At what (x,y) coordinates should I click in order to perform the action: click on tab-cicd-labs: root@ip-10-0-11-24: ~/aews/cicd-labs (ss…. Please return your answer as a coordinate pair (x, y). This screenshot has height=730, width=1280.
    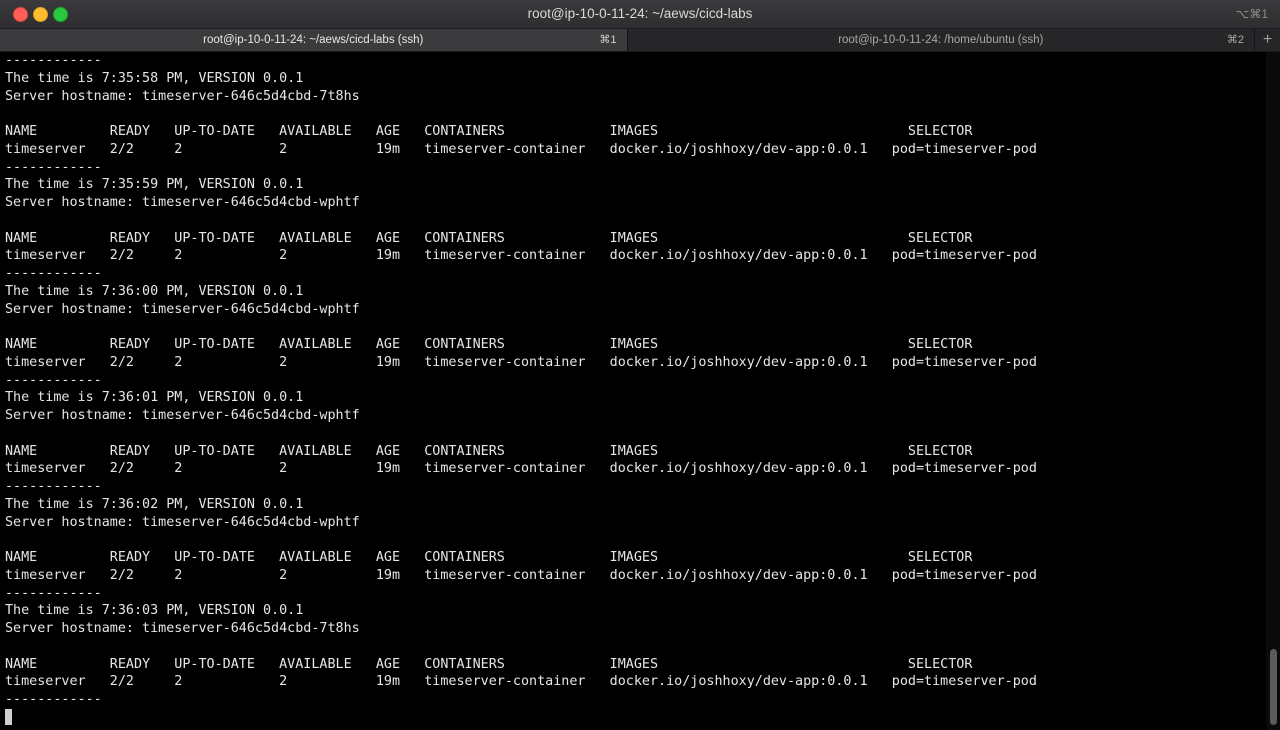
    Looking at the image, I should click on (313, 40).